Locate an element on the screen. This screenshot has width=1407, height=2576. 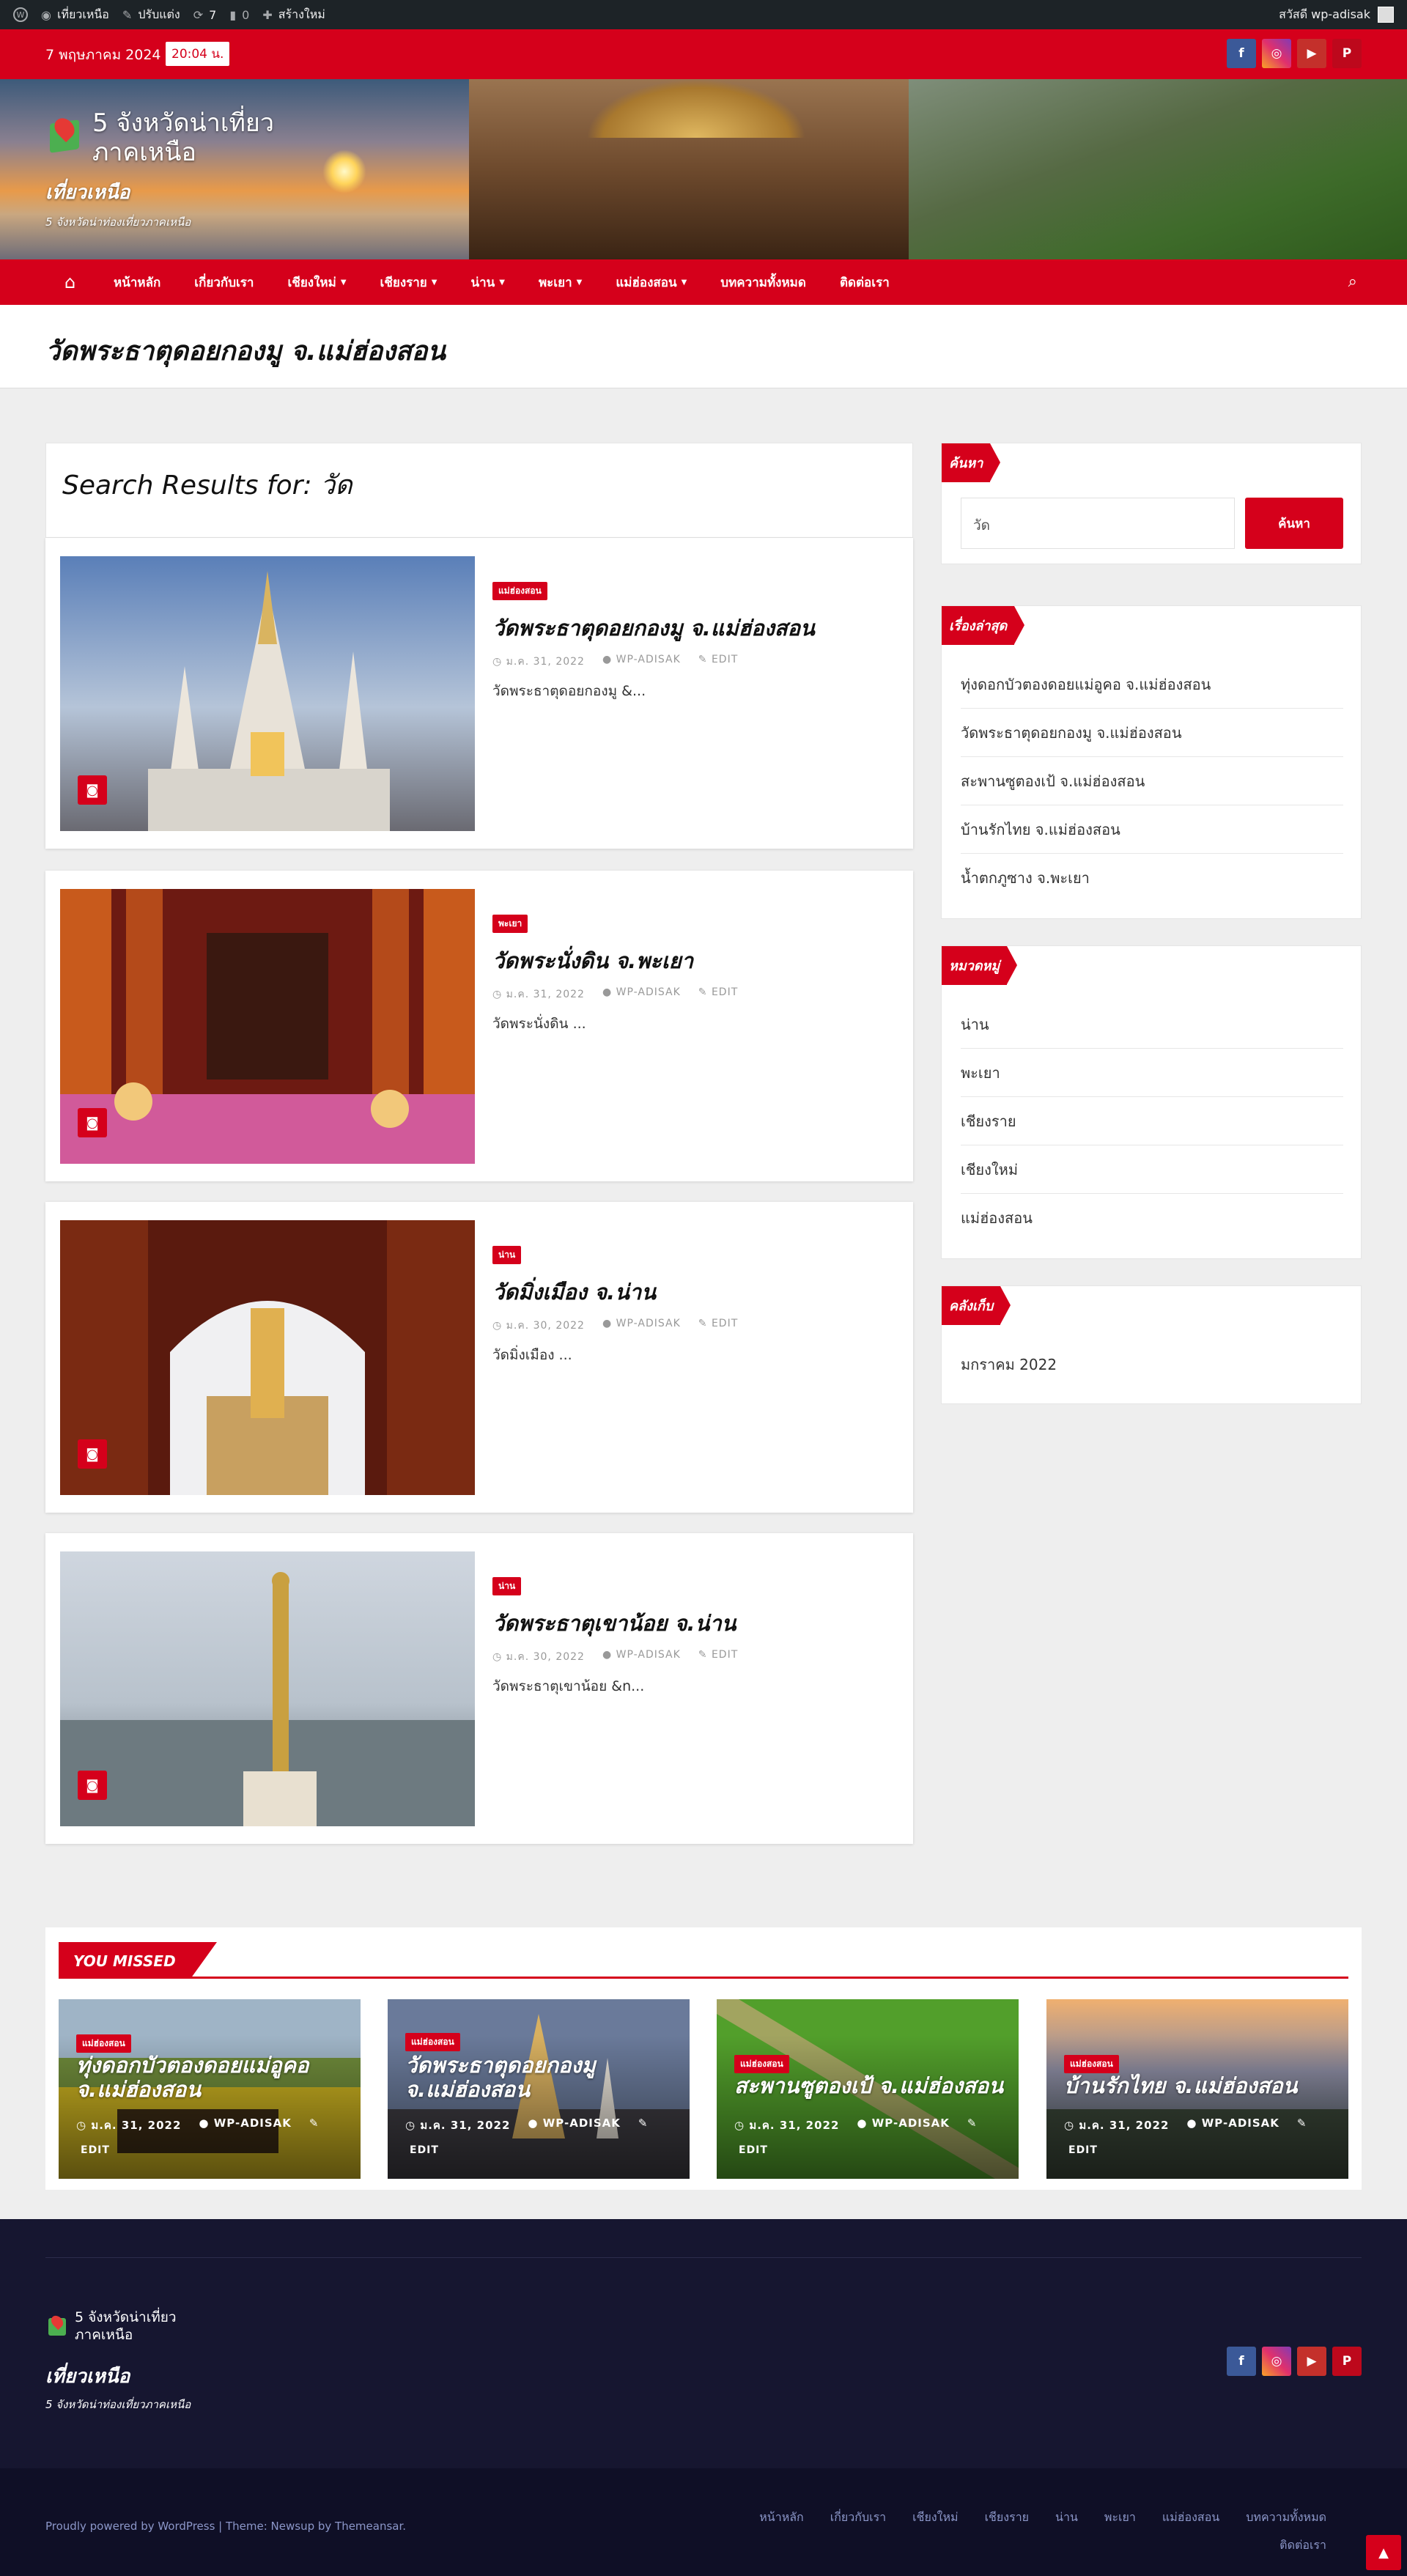
recent-post-link: ทุ่งดอกบัวตองดอยแม่อูคอ จ.แม่ฮ่องสอน is located at coordinates (1152, 684).